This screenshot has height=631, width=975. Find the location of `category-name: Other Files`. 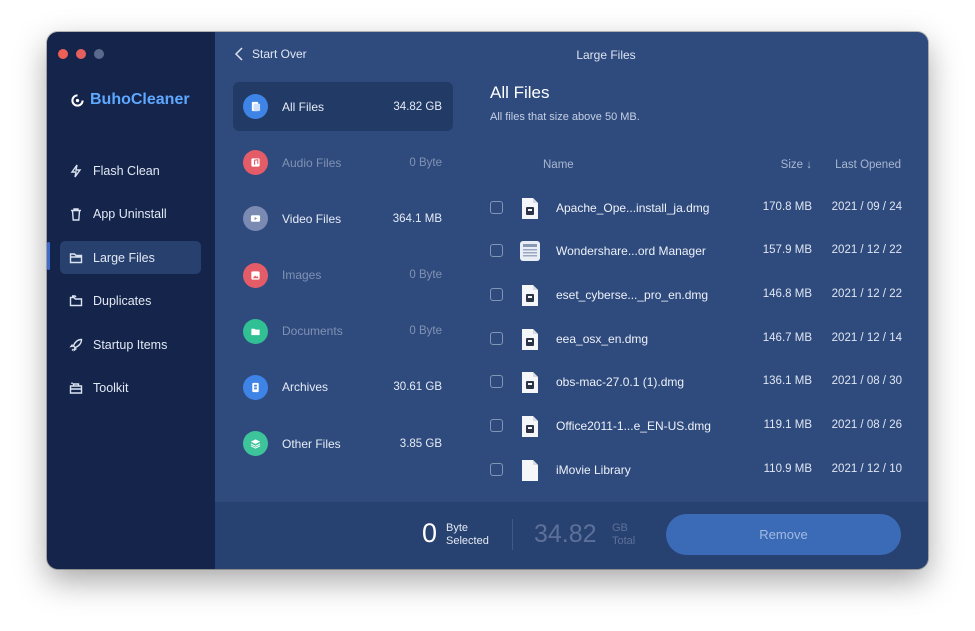

category-name: Other Files is located at coordinates (311, 443).